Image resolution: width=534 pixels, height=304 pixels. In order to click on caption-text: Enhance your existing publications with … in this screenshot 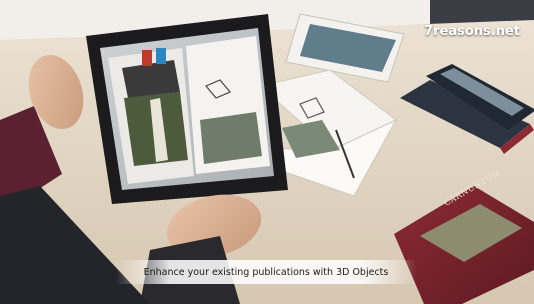, I will do `click(266, 272)`.